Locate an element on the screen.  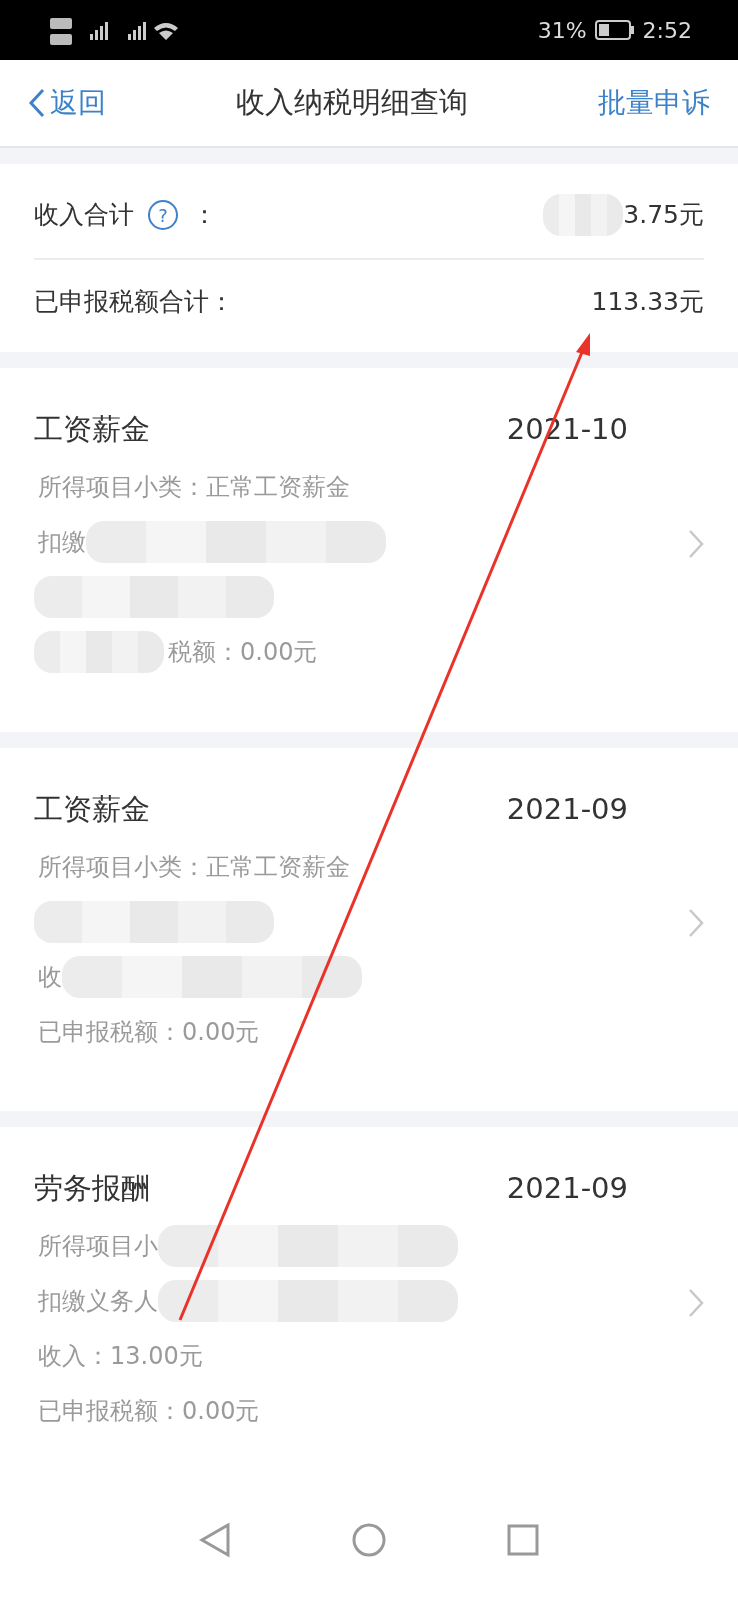
recent-apps-icon is located at coordinates (523, 1540).